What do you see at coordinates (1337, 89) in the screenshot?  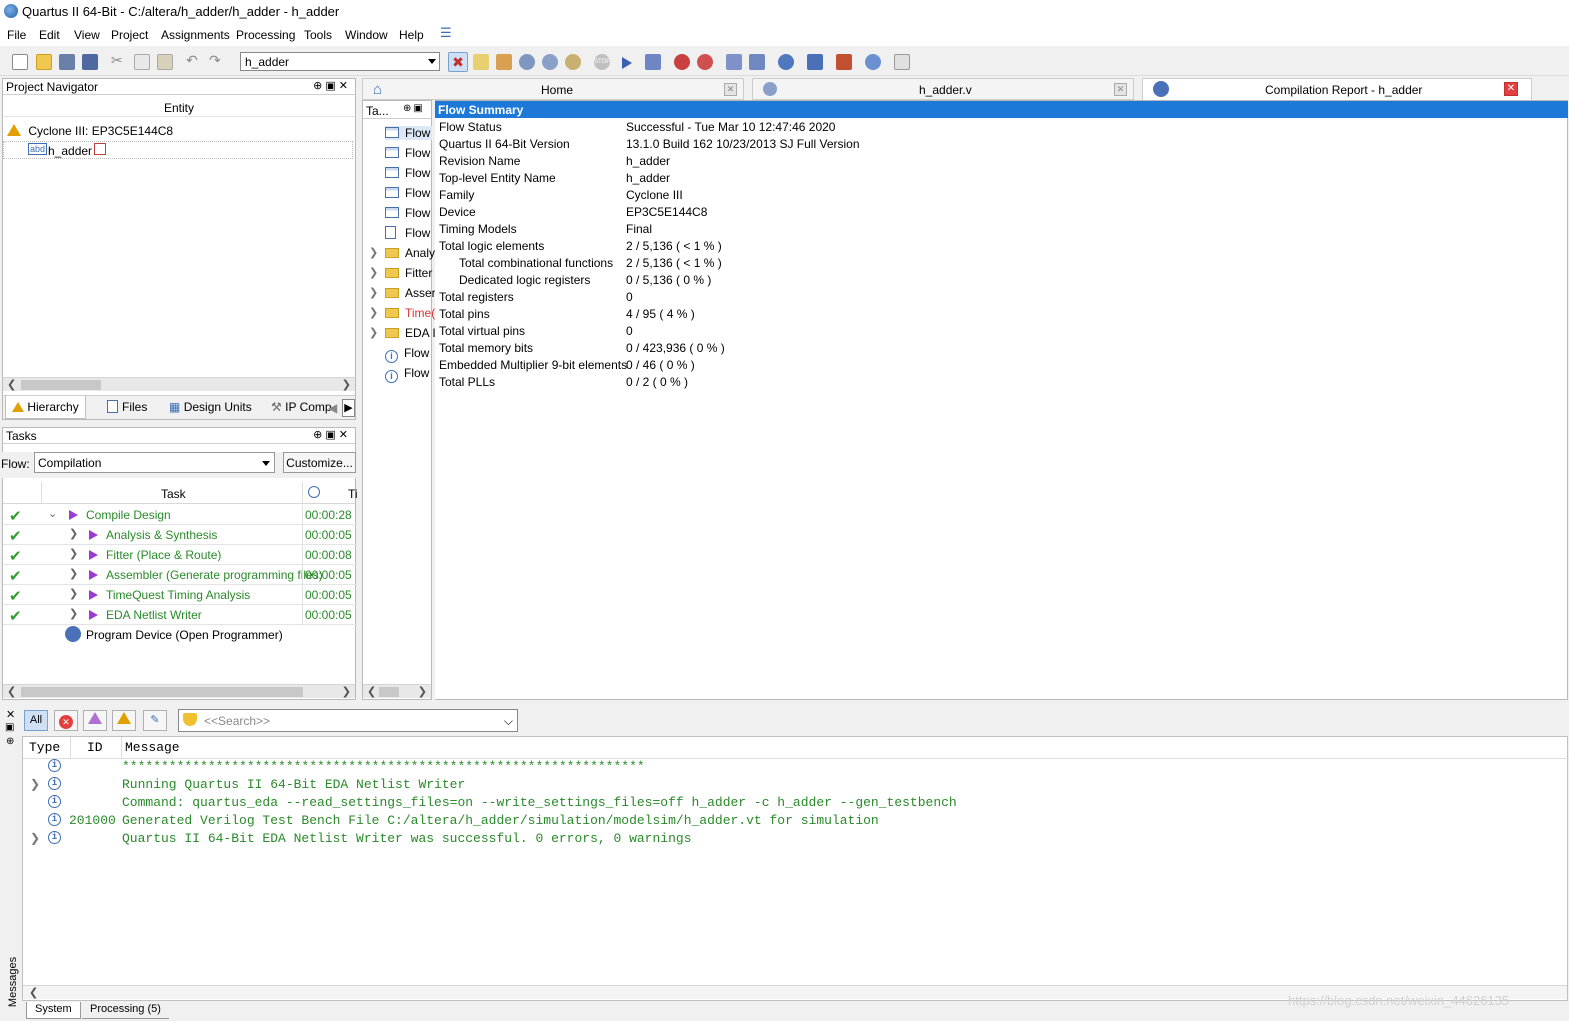 I see `tab-compilation-report: Compilation Report - h_adder ✕` at bounding box center [1337, 89].